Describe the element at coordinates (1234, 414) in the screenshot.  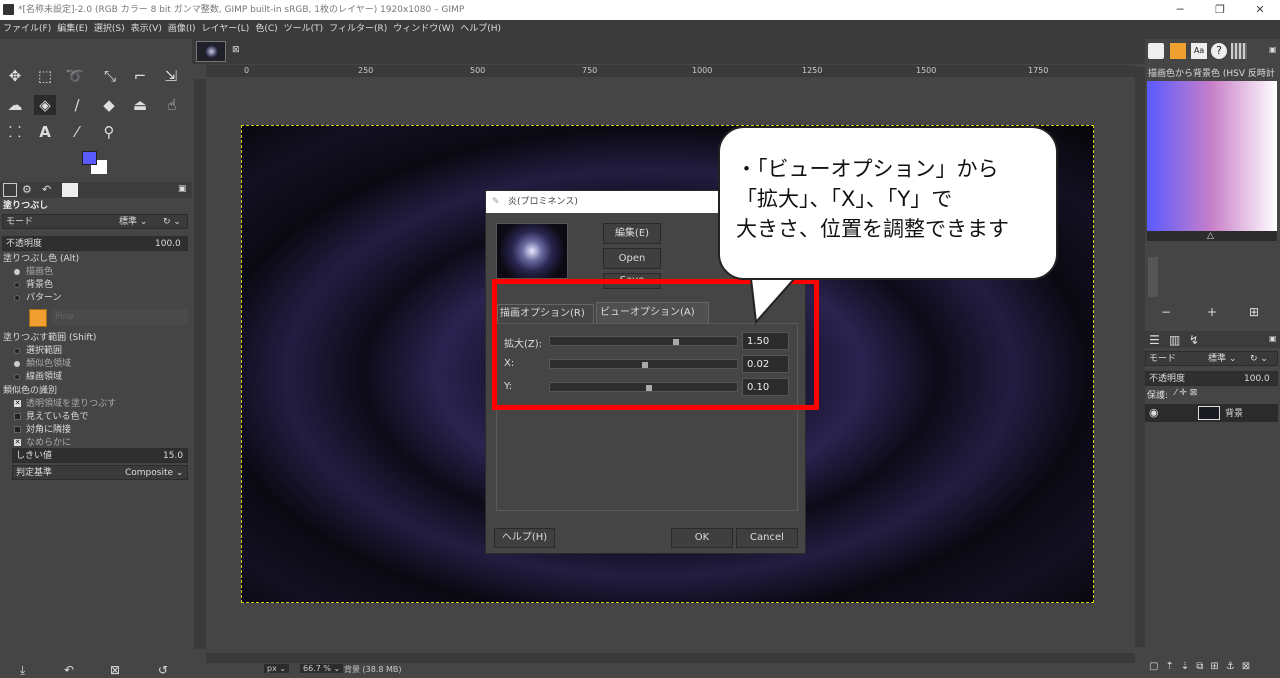
I see `layer-name: 背景` at that location.